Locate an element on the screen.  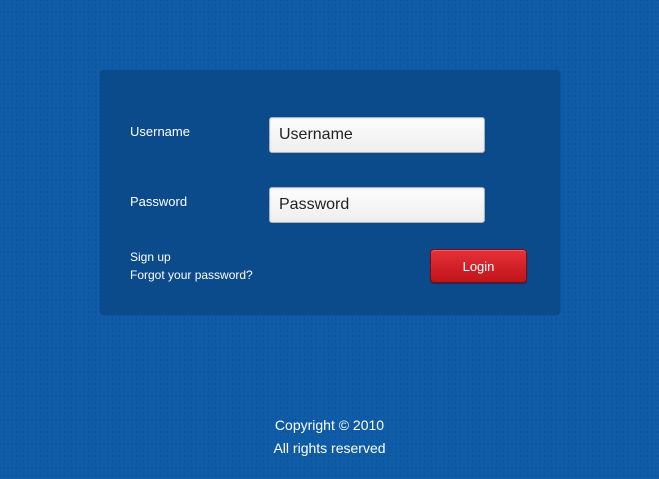
username-label: Username is located at coordinates (160, 131).